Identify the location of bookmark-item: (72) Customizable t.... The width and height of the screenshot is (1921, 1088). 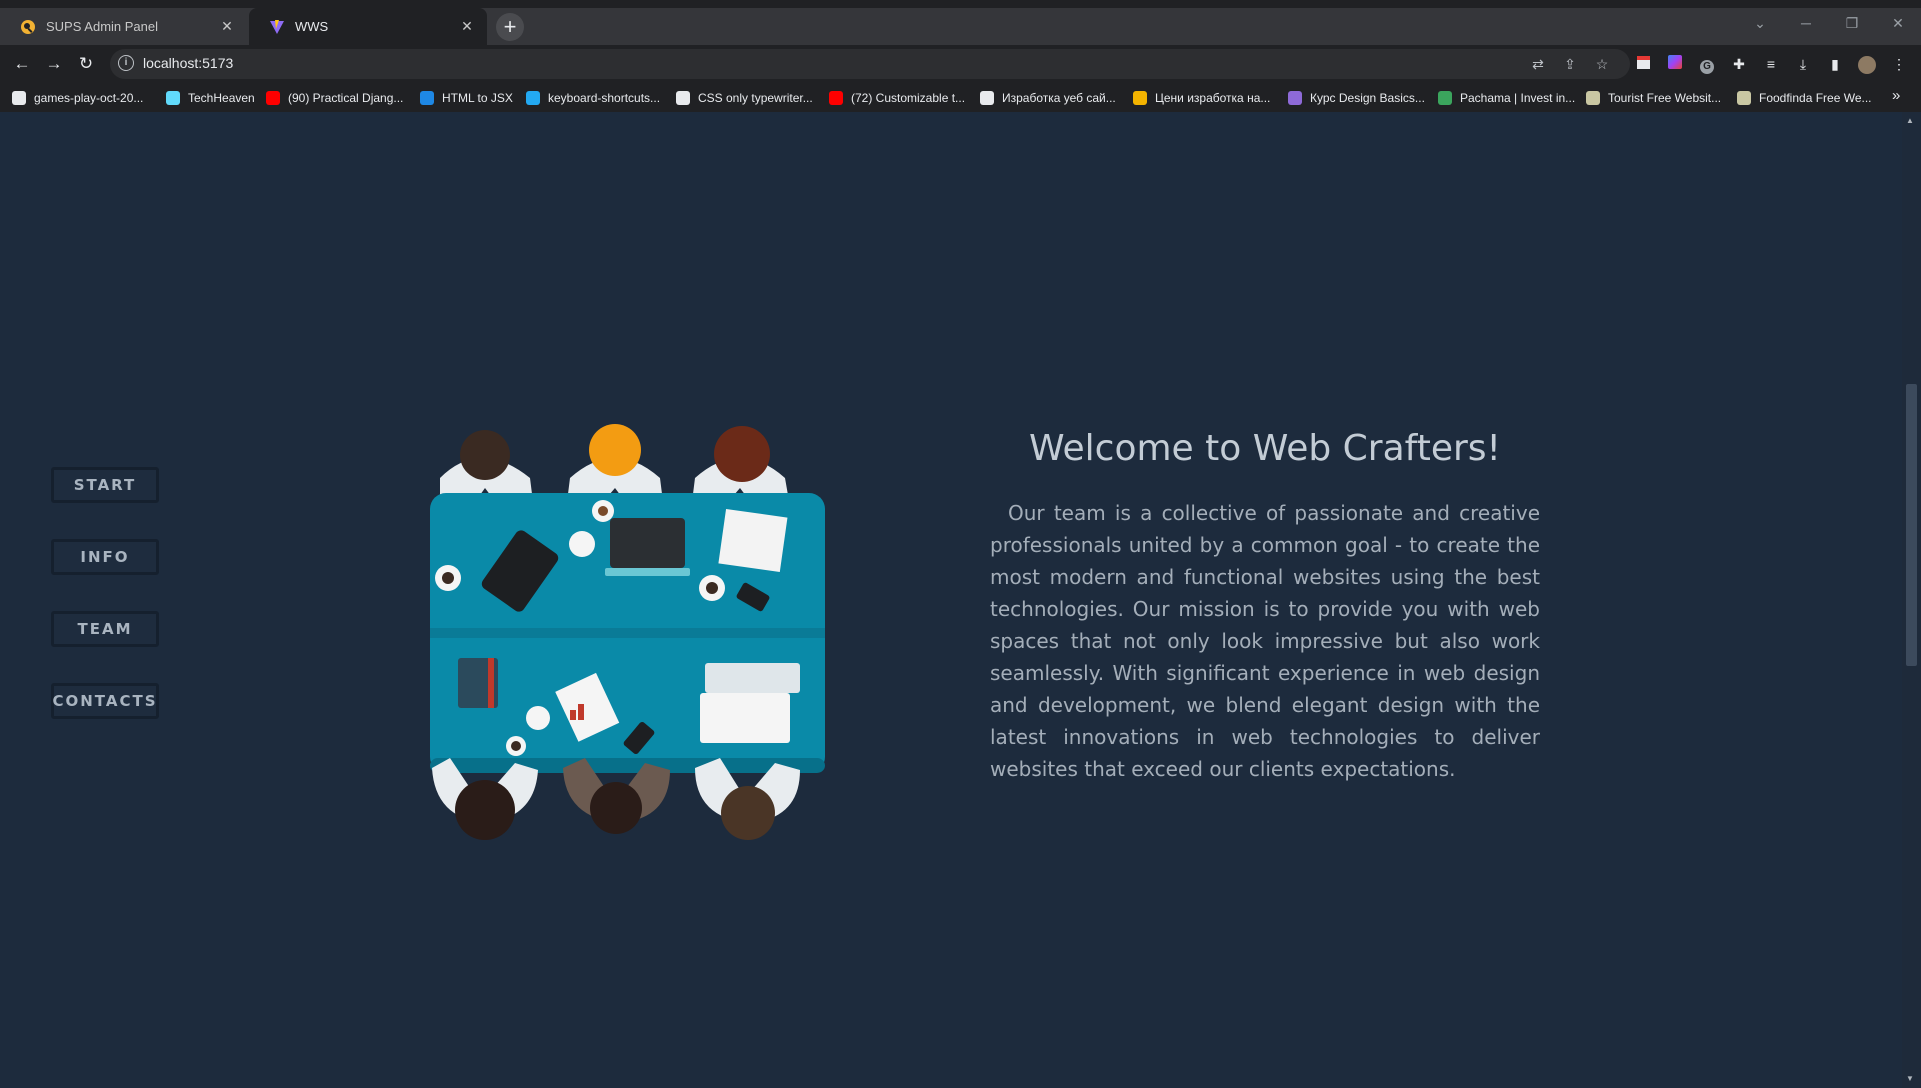
(897, 98).